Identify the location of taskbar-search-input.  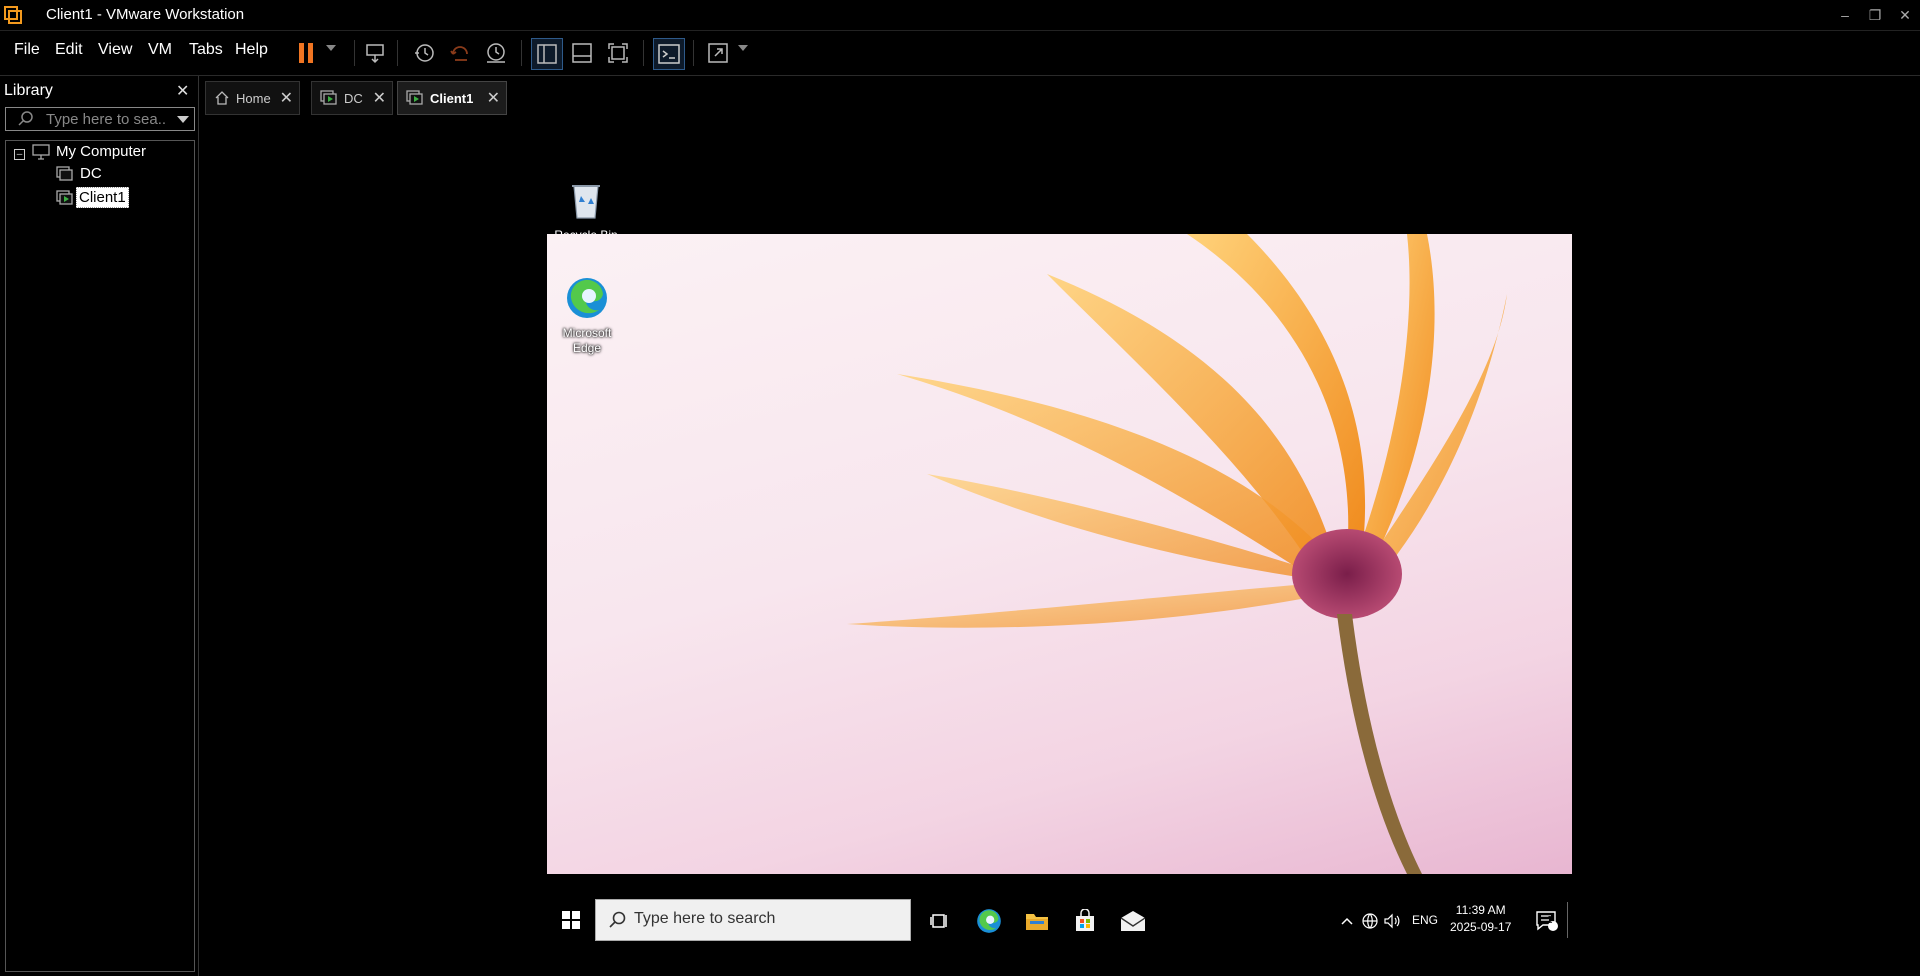
(764, 919).